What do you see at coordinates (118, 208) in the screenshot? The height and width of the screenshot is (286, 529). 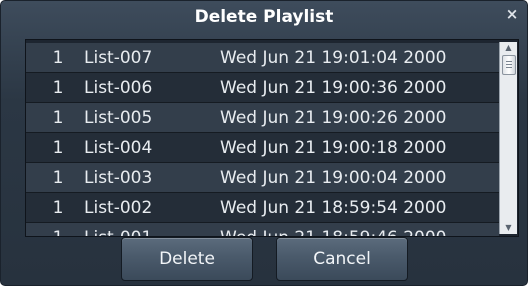 I see `playlist-name: List-002` at bounding box center [118, 208].